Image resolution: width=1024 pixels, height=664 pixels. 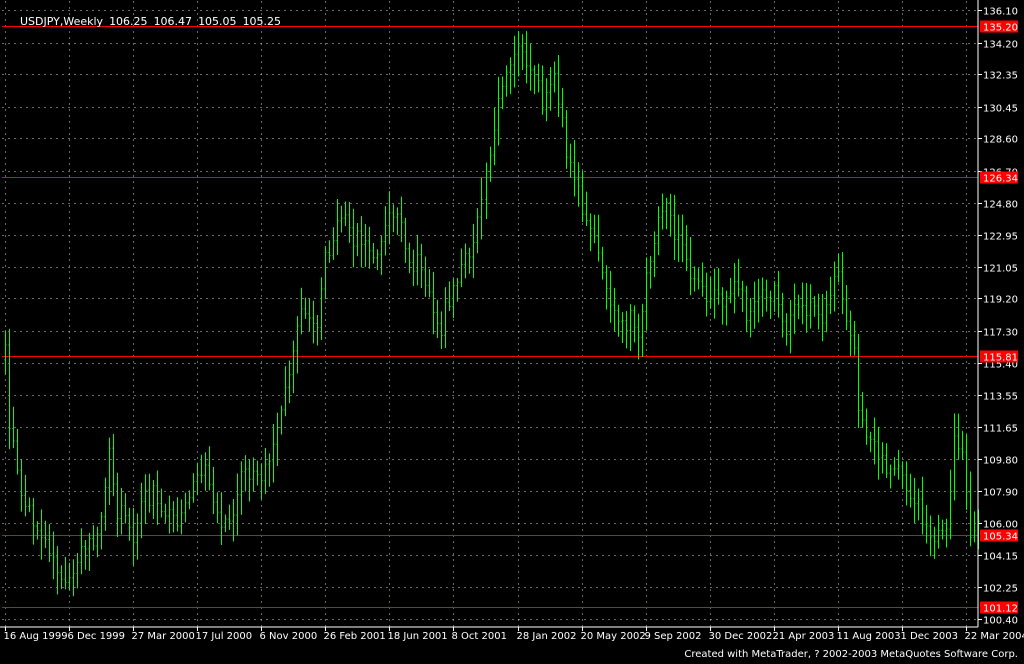 I want to click on x-tick-label: 26 Feb 2001, so click(x=355, y=636).